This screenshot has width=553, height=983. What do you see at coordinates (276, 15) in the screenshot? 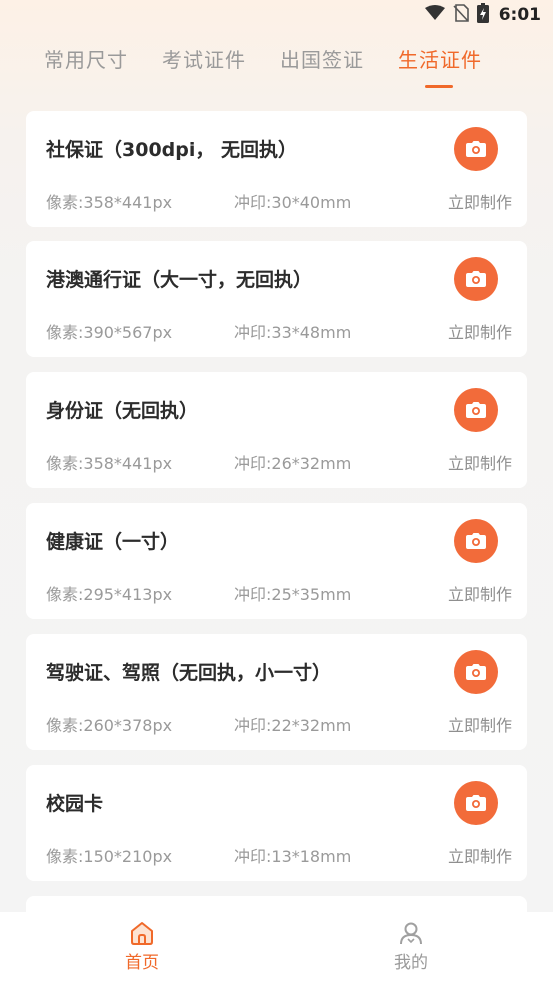
I see `status-bar: 6:01` at bounding box center [276, 15].